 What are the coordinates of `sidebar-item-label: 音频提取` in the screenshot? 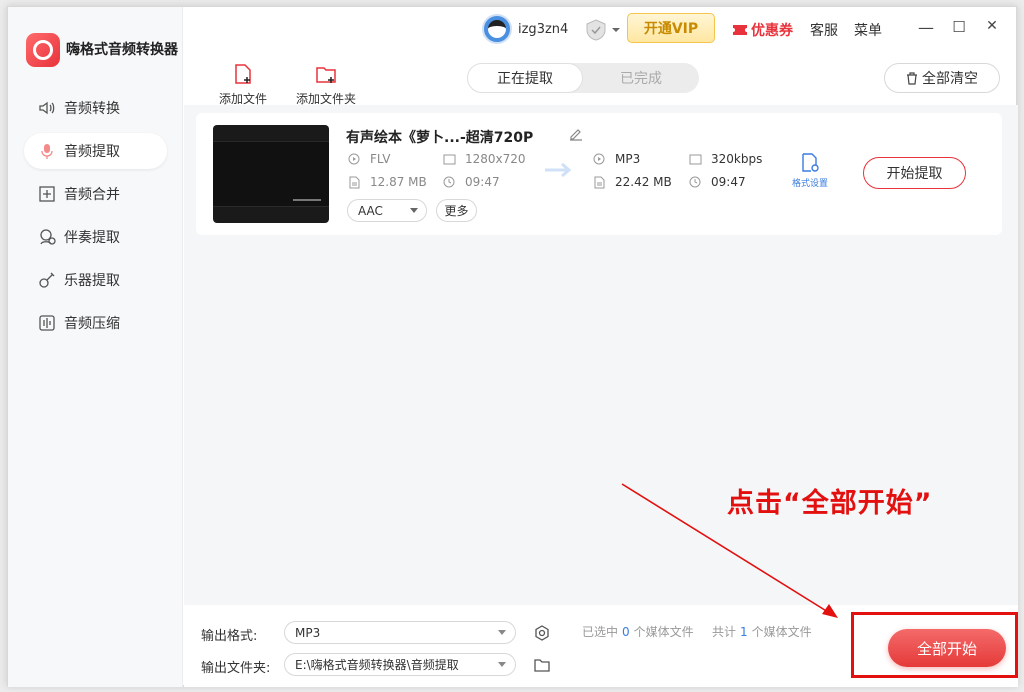 It's located at (92, 152).